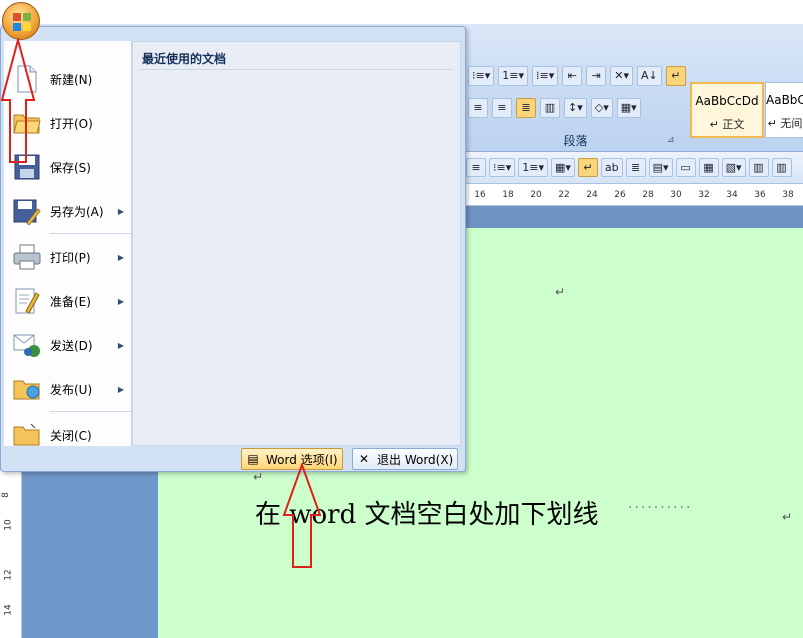  Describe the element at coordinates (675, 76) in the screenshot. I see `show-marks-button: ↵` at that location.